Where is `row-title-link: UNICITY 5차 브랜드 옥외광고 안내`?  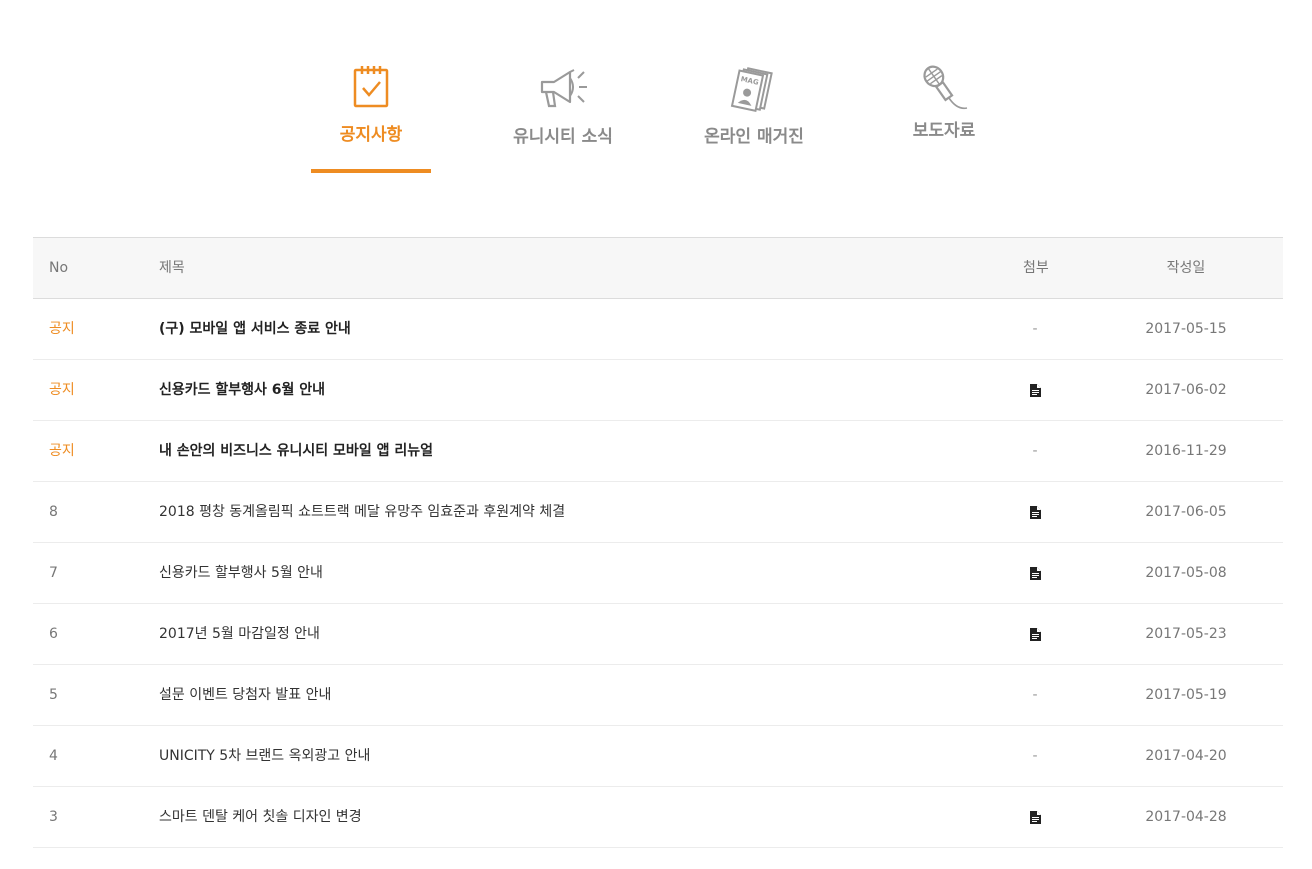 row-title-link: UNICITY 5차 브랜드 옥외광고 안내 is located at coordinates (264, 756).